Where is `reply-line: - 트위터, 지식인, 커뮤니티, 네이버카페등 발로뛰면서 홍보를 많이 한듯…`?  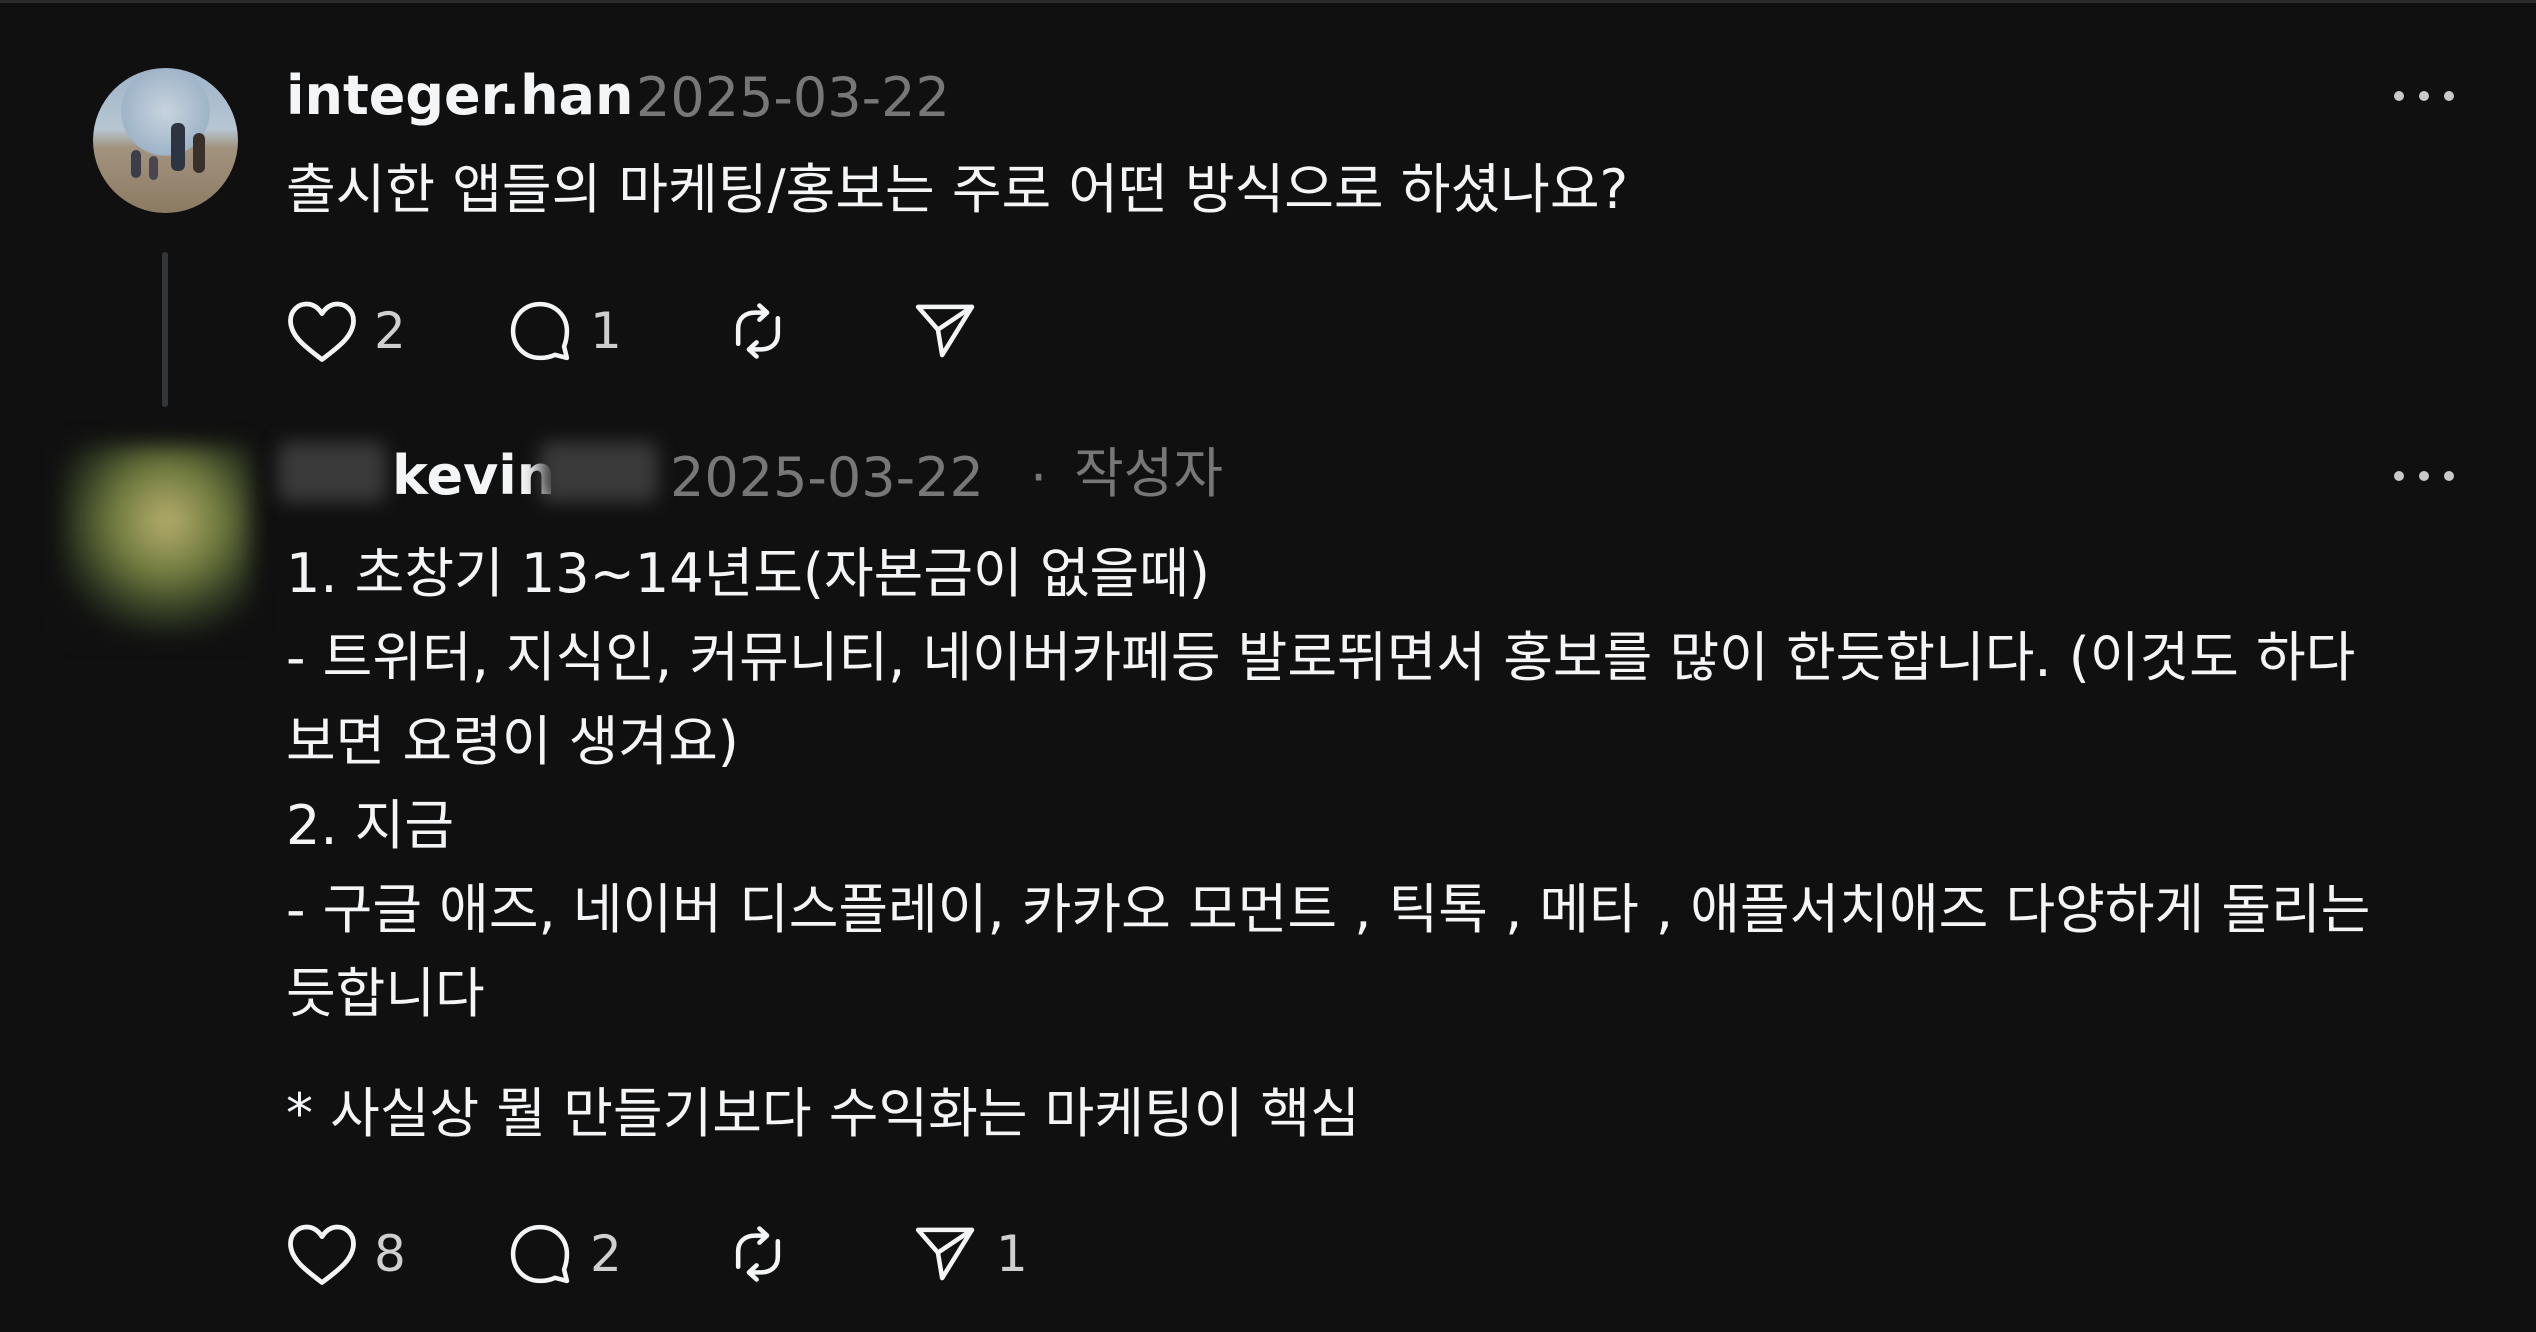 reply-line: - 트위터, 지식인, 커뮤니티, 네이버카페등 발로뛰면서 홍보를 많이 한듯… is located at coordinates (1321, 657).